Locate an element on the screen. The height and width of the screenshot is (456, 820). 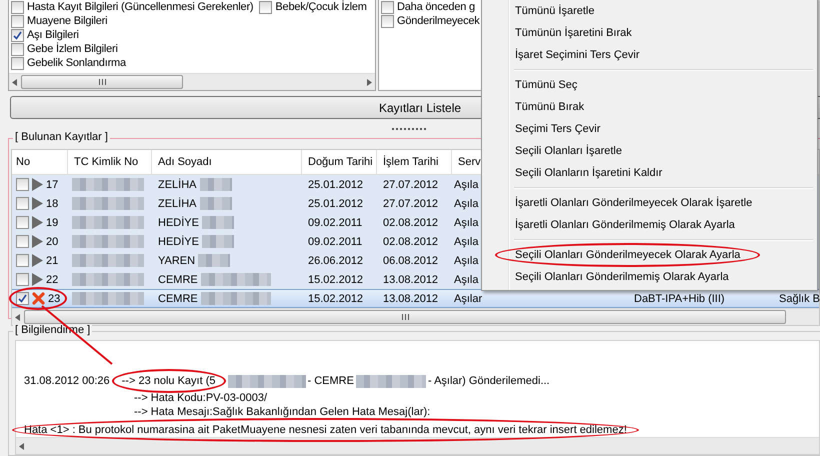
column-header: İşlem Tarihi is located at coordinates (414, 162).